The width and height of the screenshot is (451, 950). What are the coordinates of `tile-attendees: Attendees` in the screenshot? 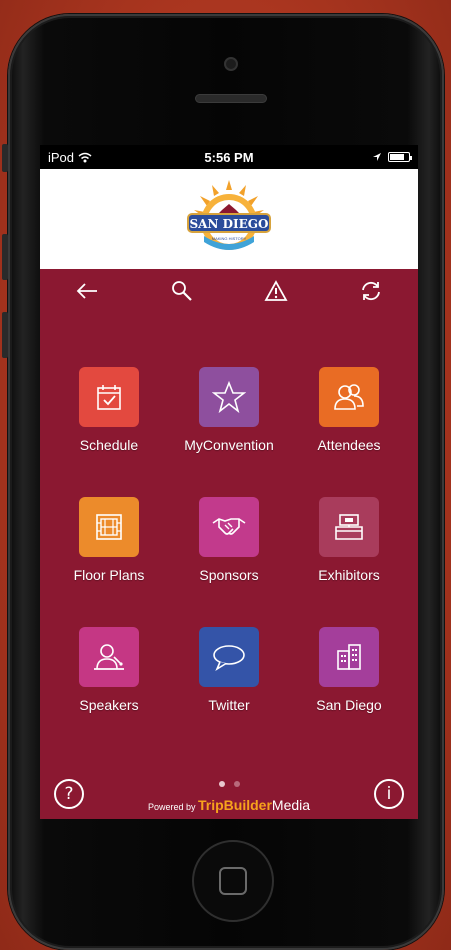 It's located at (349, 417).